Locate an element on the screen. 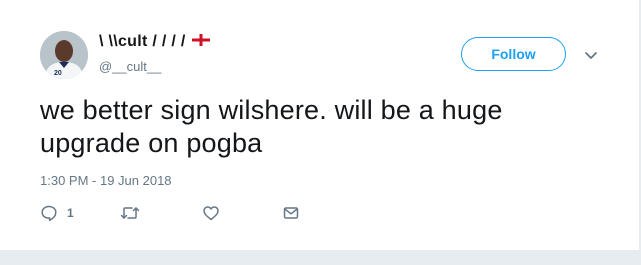  chevron-down-icon is located at coordinates (591, 55).